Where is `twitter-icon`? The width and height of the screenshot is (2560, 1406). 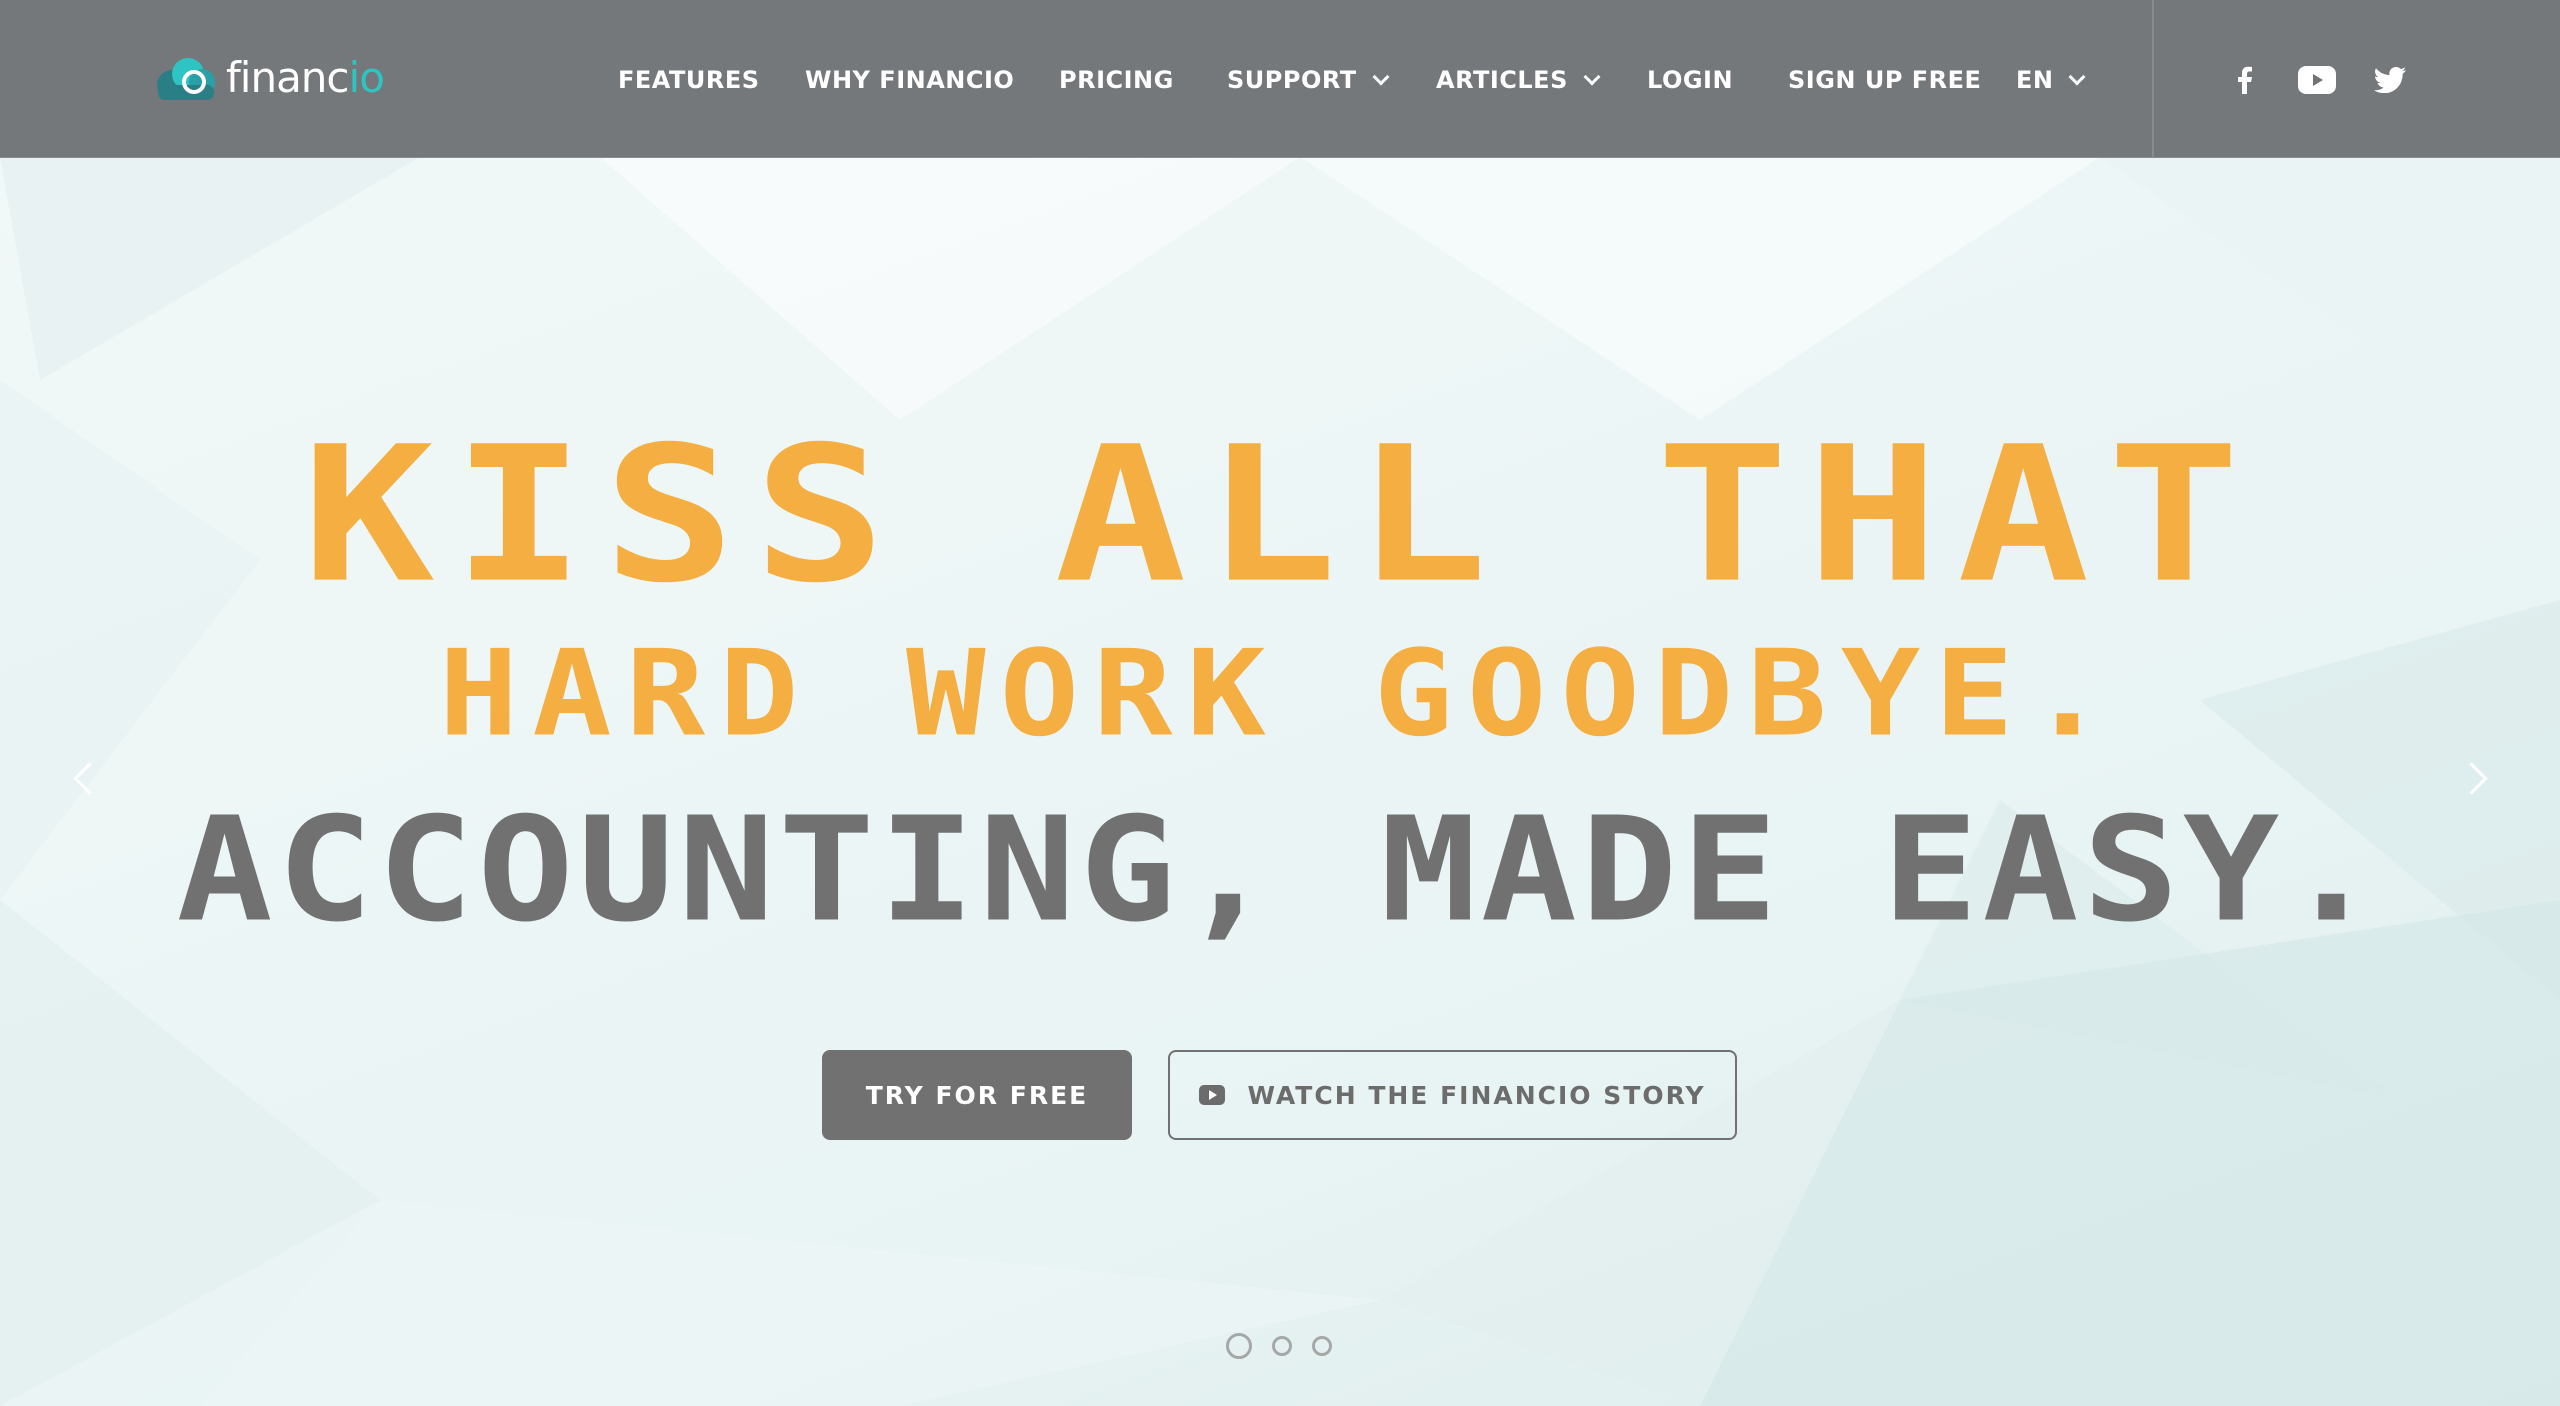 twitter-icon is located at coordinates (2390, 80).